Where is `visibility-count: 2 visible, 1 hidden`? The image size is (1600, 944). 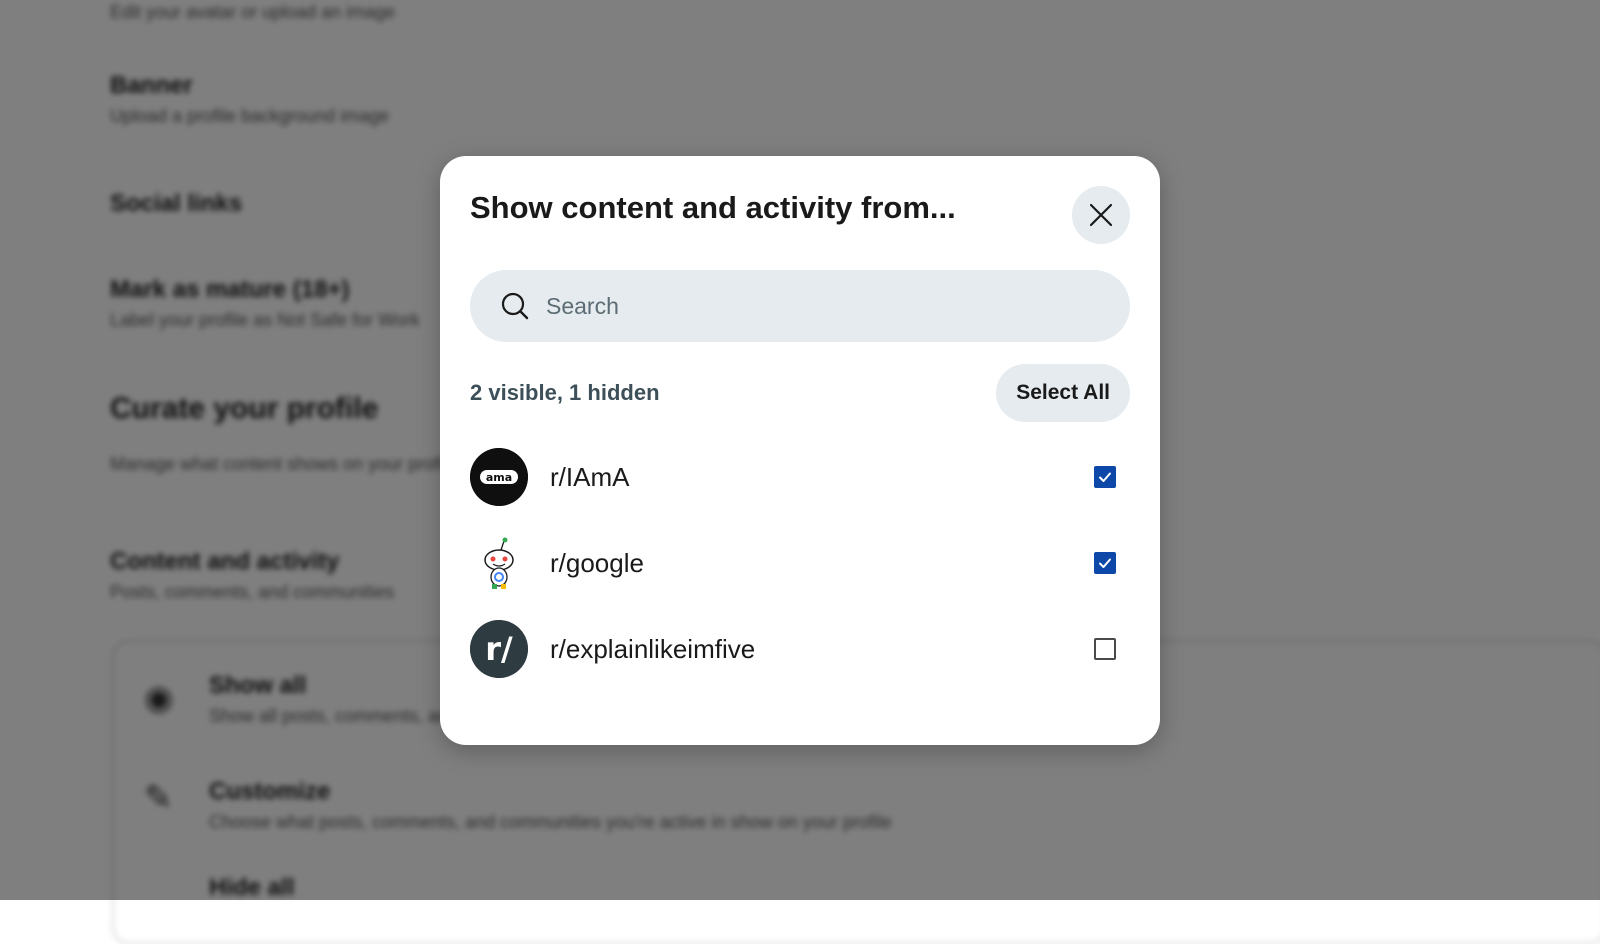 visibility-count: 2 visible, 1 hidden is located at coordinates (565, 392).